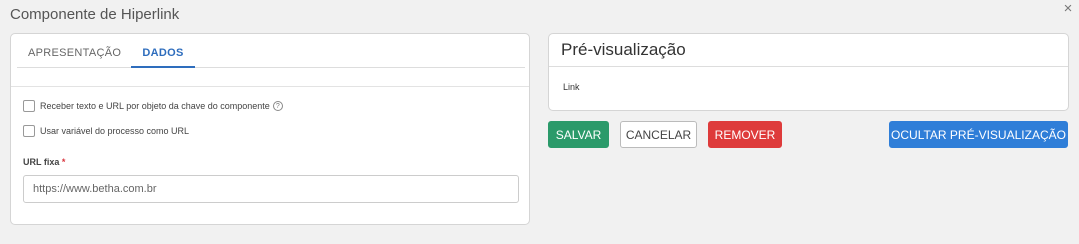 The width and height of the screenshot is (1079, 244). What do you see at coordinates (115, 131) in the screenshot?
I see `use-process-variable-label: Usar variável do processo como URL` at bounding box center [115, 131].